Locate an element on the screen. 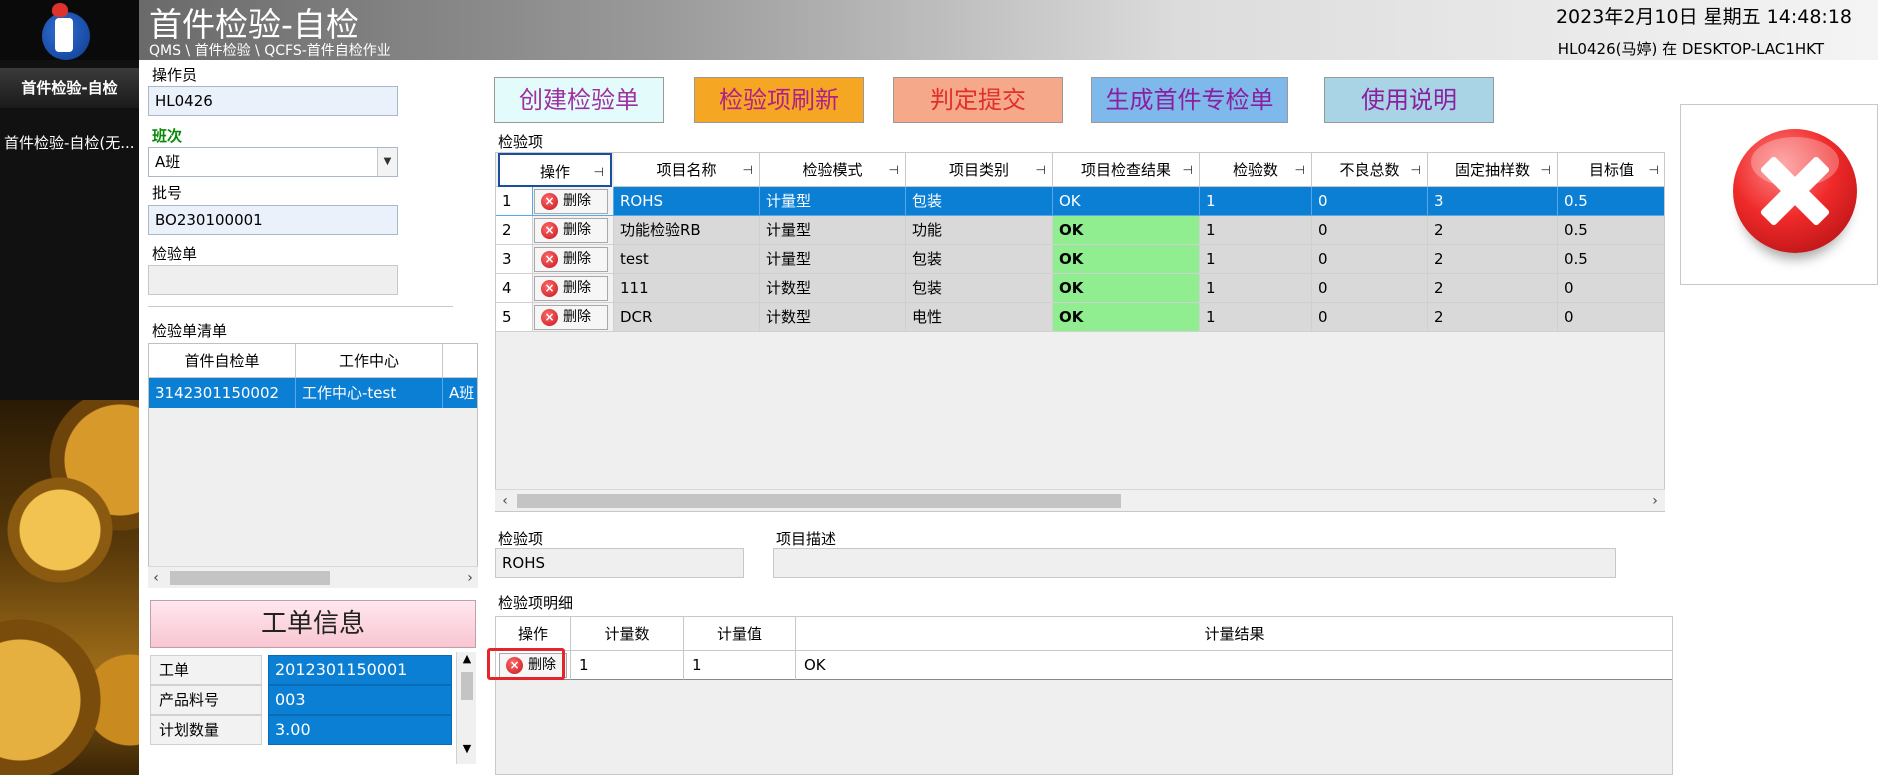 This screenshot has height=775, width=1878. highlight-box is located at coordinates (526, 664).